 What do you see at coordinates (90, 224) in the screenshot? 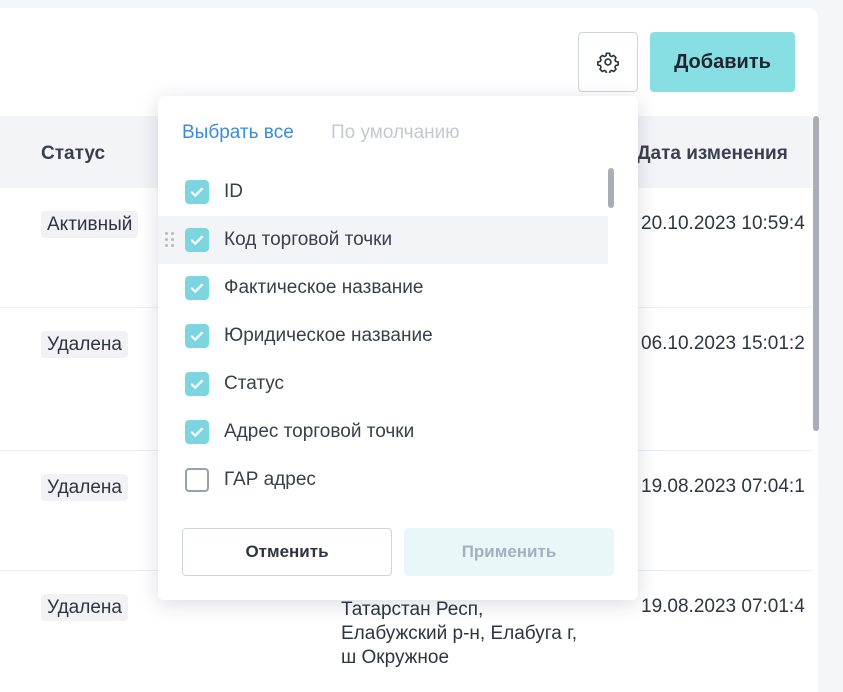
I see `status-badge: Активный` at bounding box center [90, 224].